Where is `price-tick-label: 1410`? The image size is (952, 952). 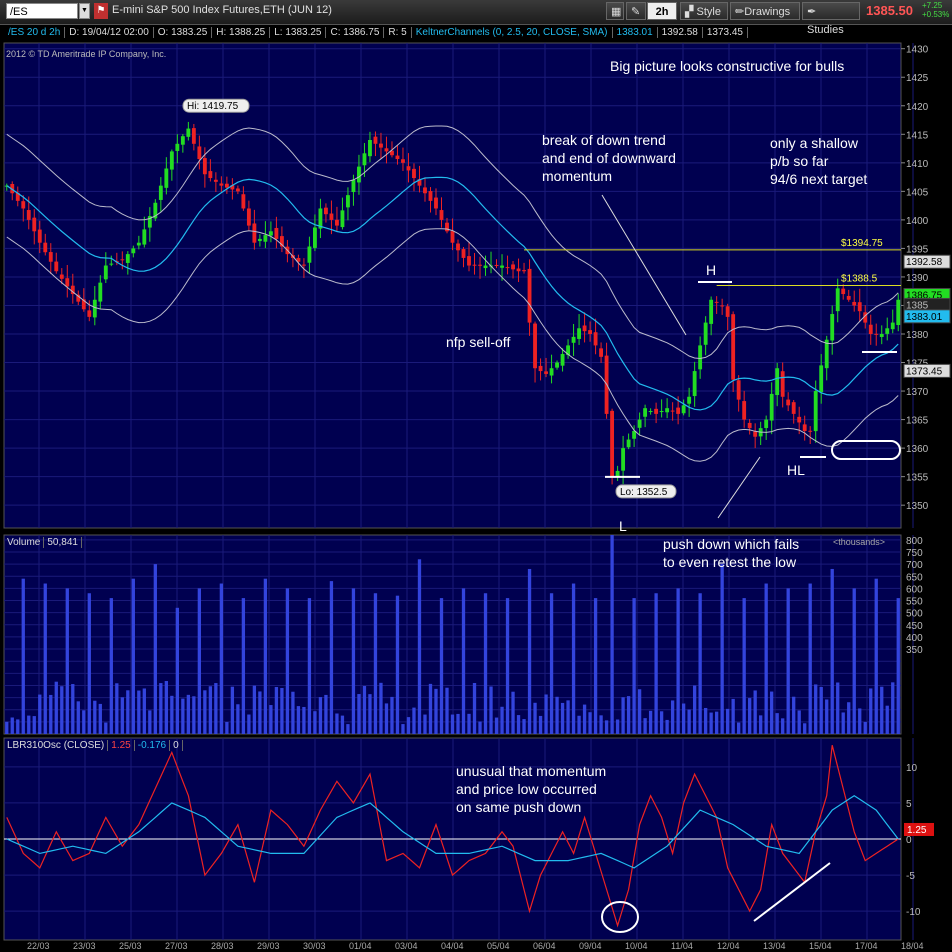 price-tick-label: 1410 is located at coordinates (917, 164).